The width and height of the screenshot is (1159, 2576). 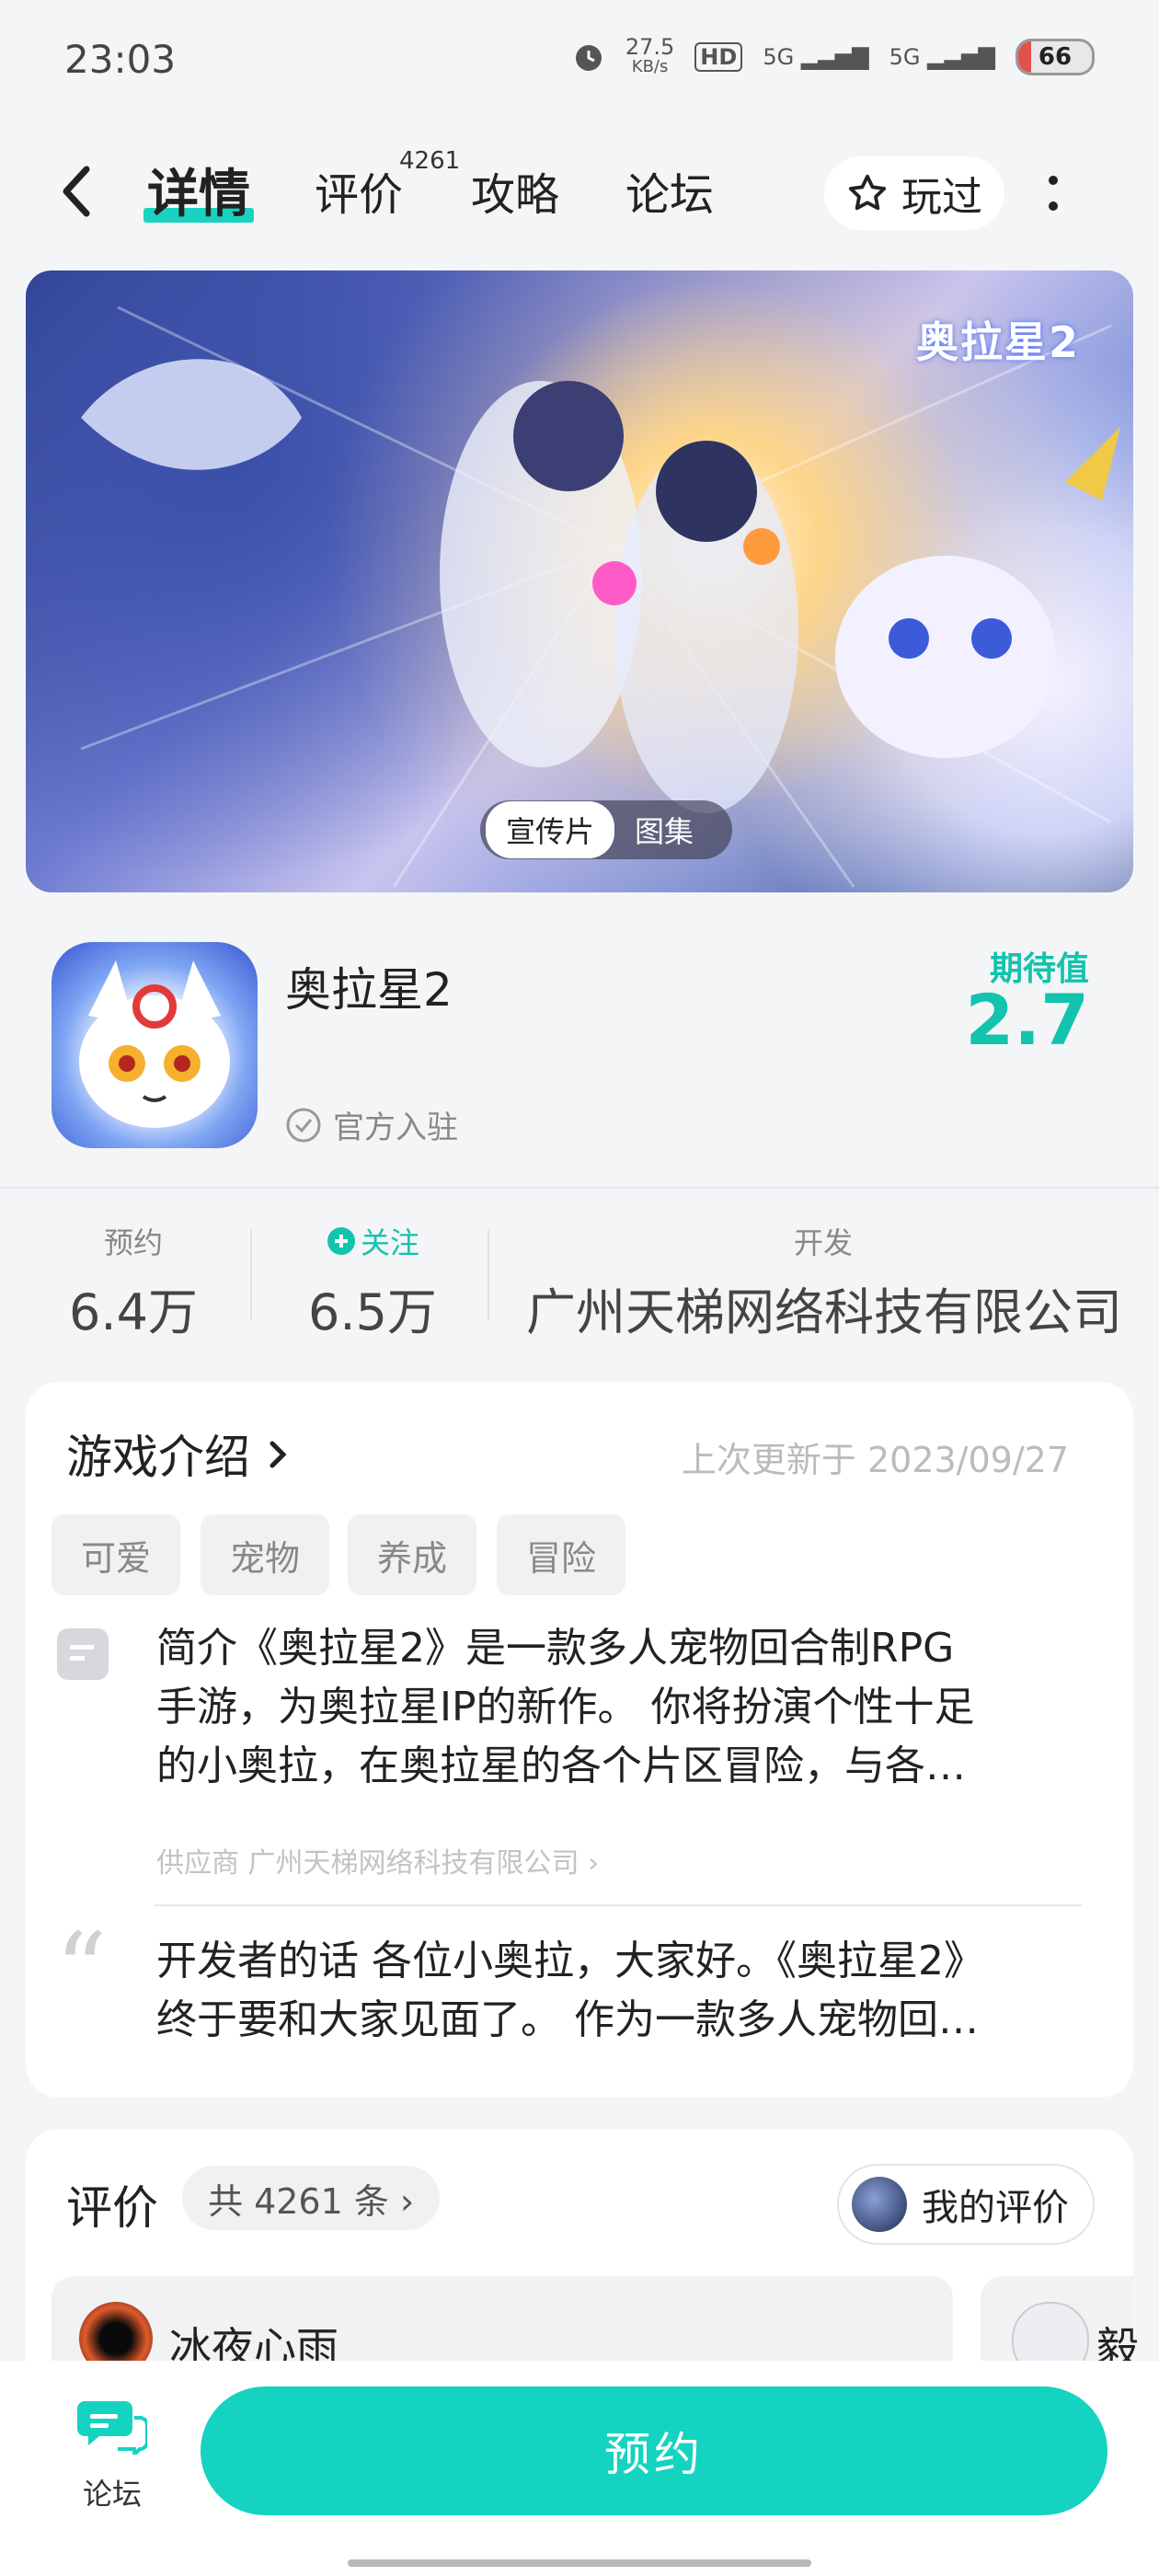 I want to click on official-label: 官方入驻, so click(x=395, y=1128).